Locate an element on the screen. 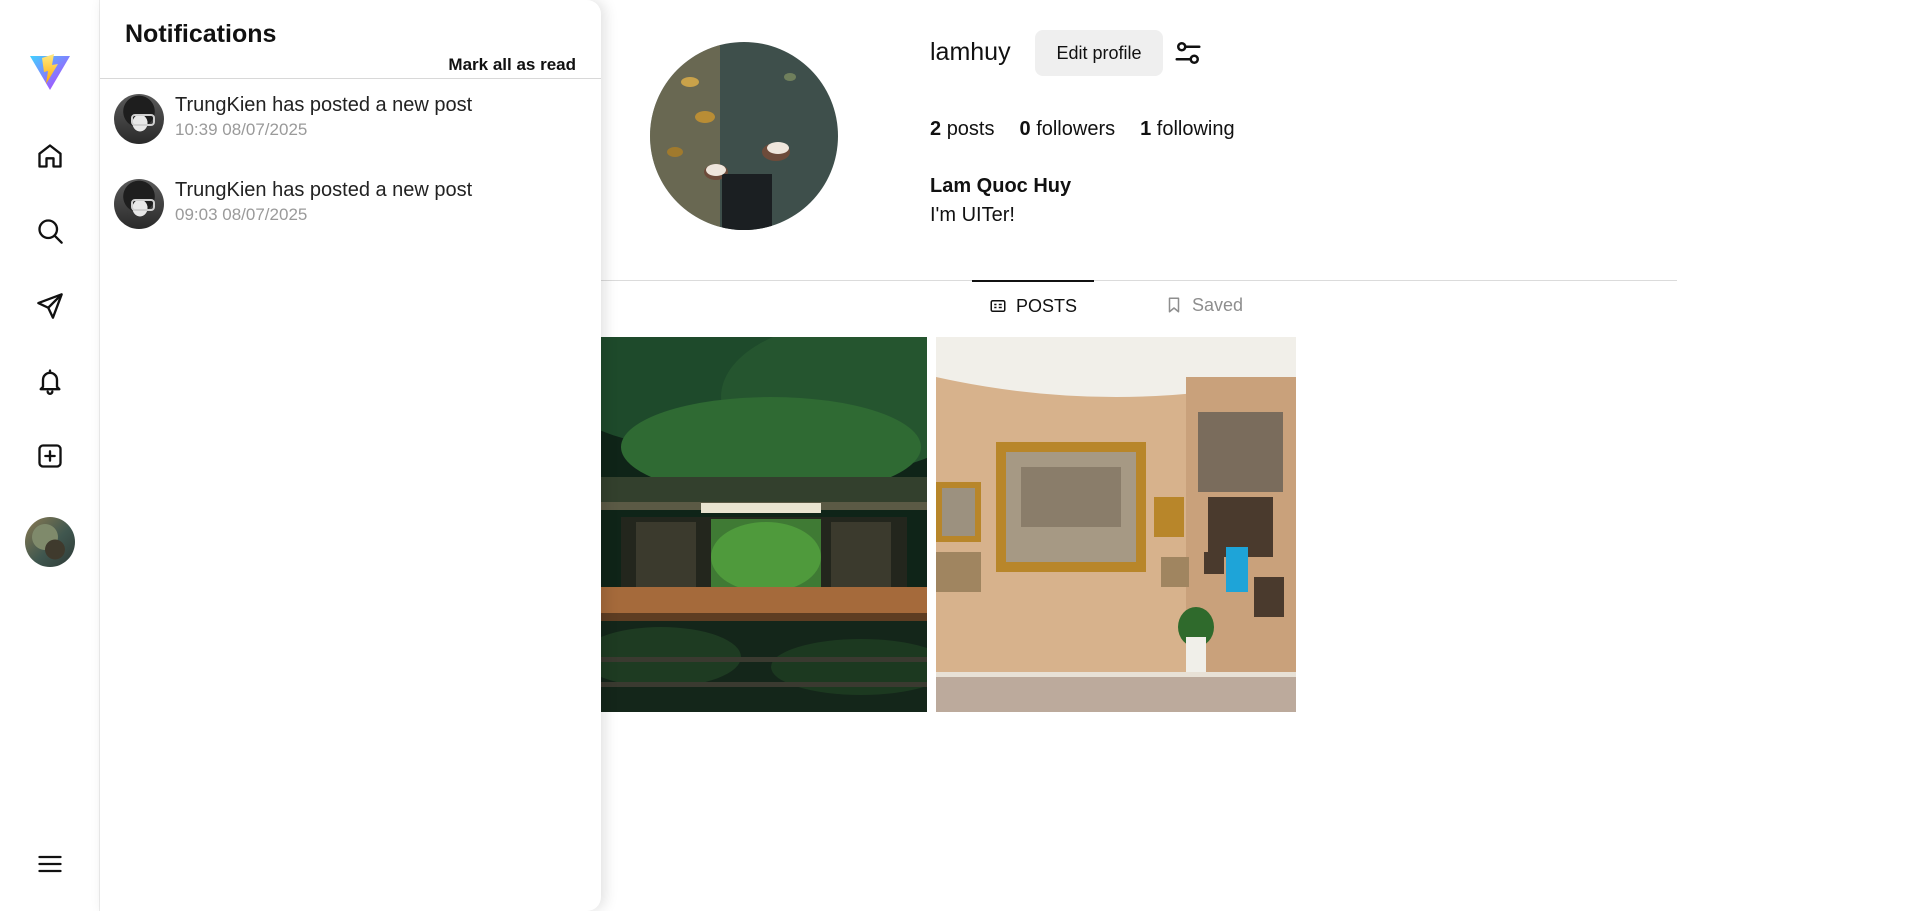 The image size is (1919, 911). menu-icon is located at coordinates (49, 864).